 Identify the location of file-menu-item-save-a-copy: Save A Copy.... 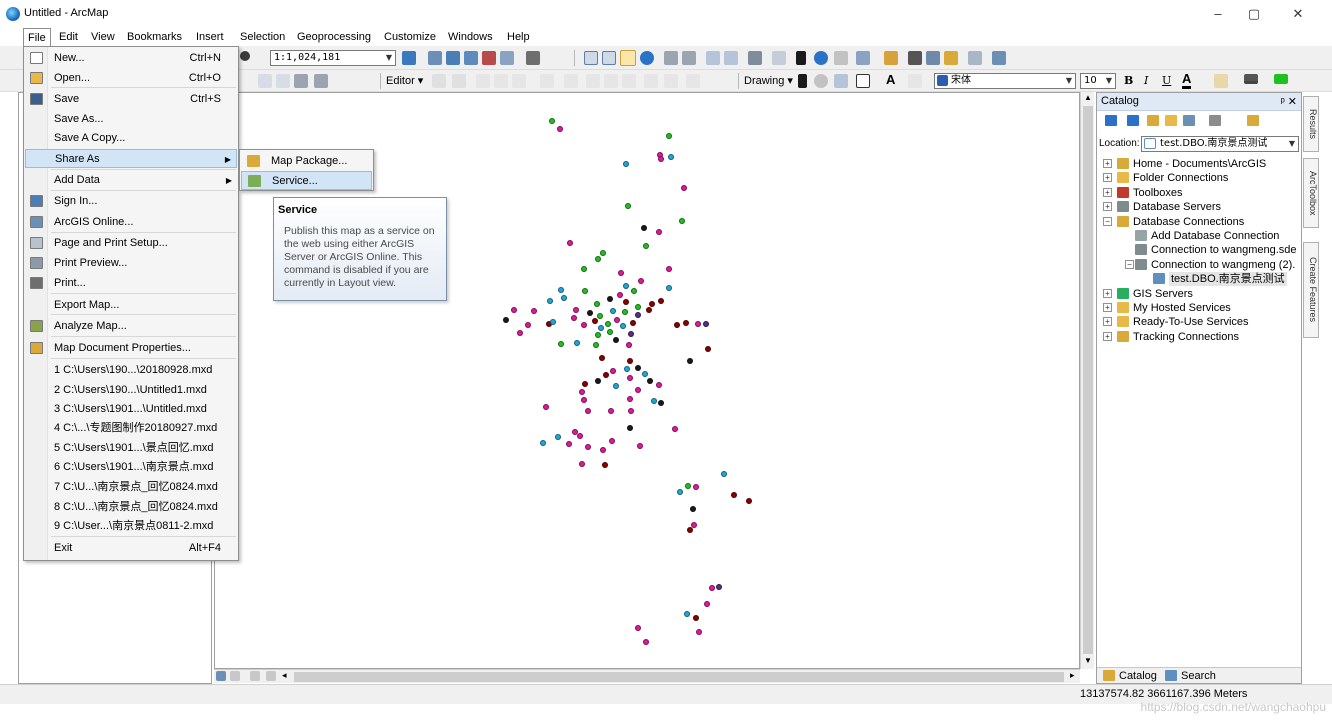
(131, 138).